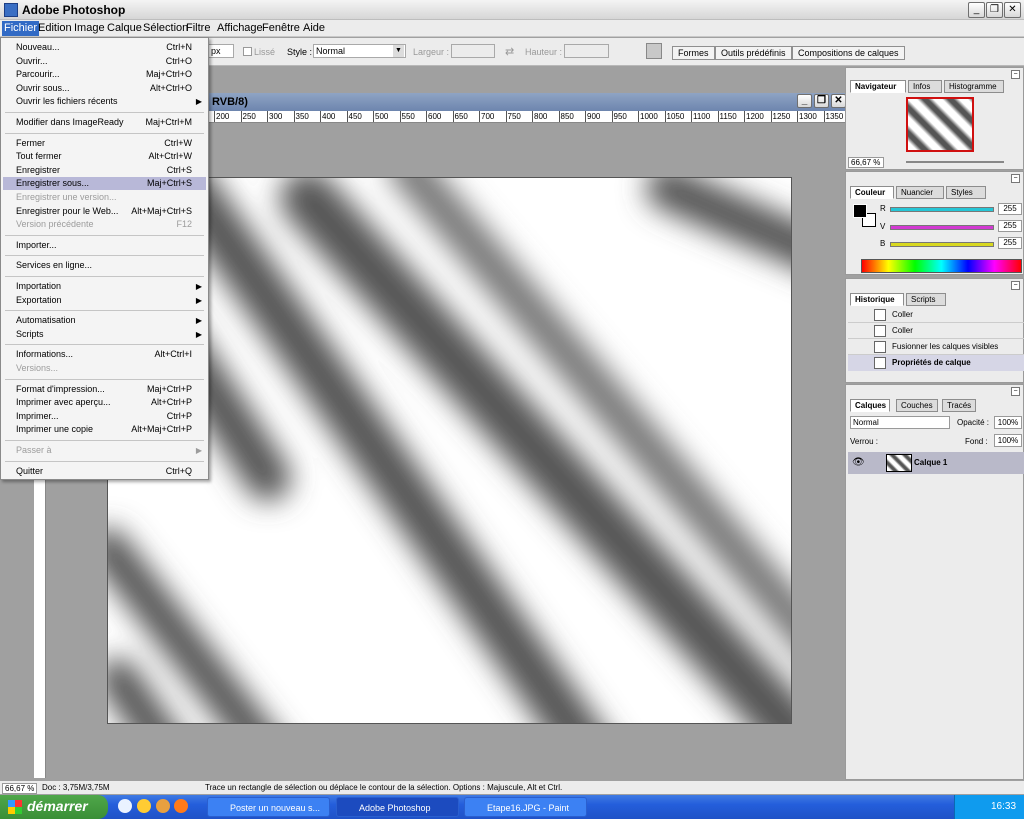  Describe the element at coordinates (942, 209) in the screenshot. I see `channel-r-slider` at that location.